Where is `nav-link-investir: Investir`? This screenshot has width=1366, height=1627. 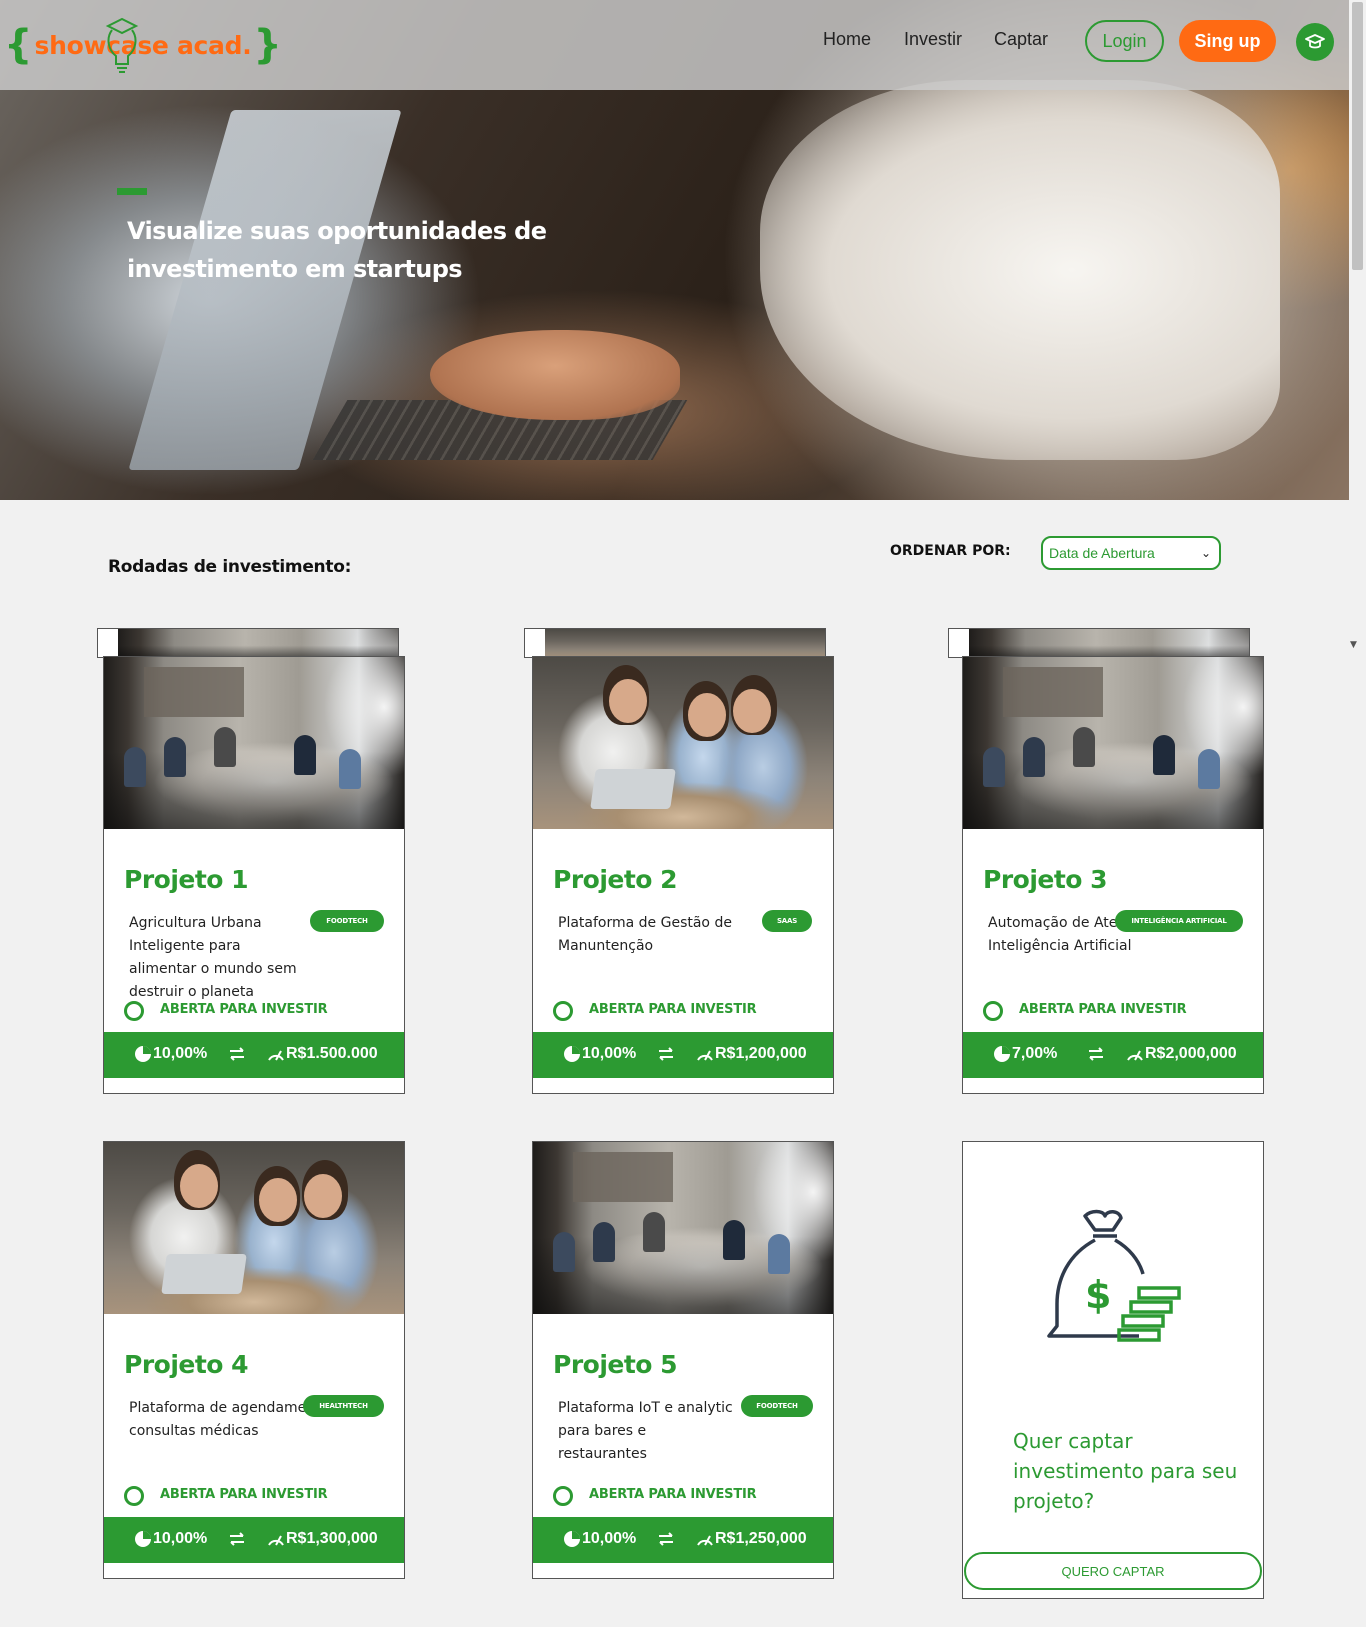
nav-link-investir: Investir is located at coordinates (933, 39).